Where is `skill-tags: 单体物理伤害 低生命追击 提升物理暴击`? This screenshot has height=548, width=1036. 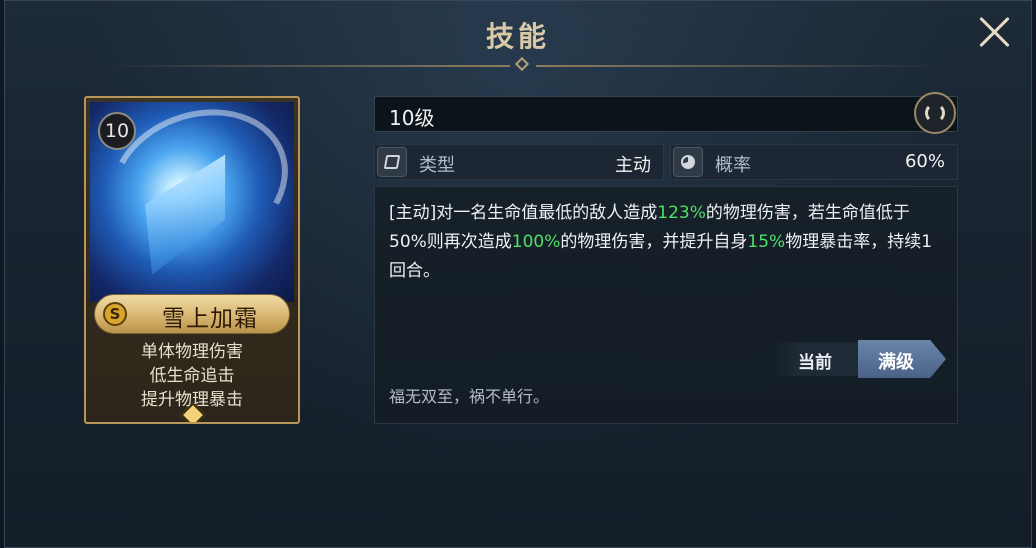 skill-tags: 单体物理伤害 低生命追击 提升物理暴击 is located at coordinates (192, 376).